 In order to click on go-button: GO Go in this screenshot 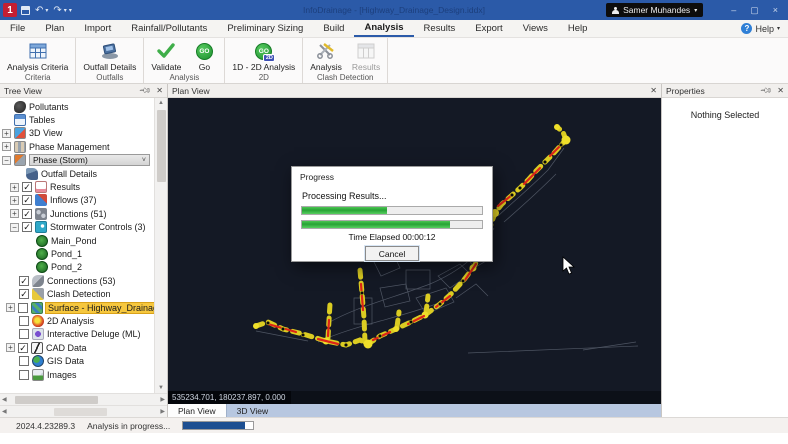, I will do `click(204, 55)`.